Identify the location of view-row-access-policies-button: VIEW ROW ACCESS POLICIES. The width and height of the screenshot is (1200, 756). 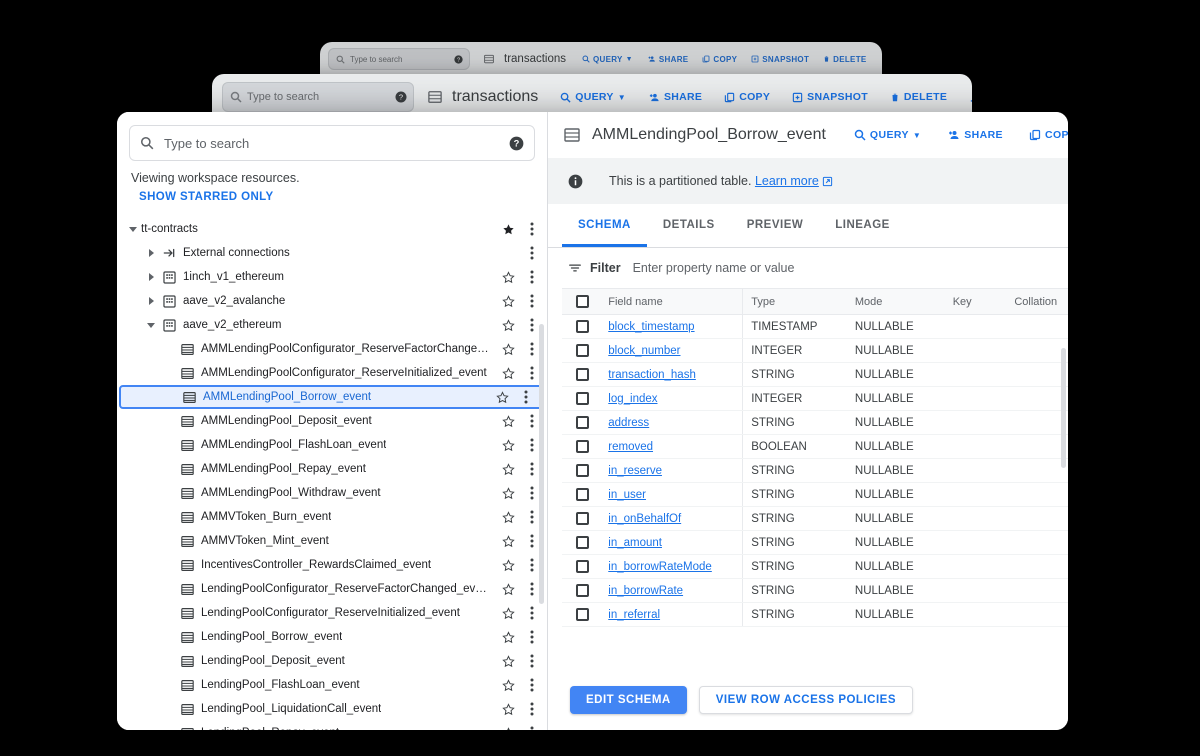
(805, 700).